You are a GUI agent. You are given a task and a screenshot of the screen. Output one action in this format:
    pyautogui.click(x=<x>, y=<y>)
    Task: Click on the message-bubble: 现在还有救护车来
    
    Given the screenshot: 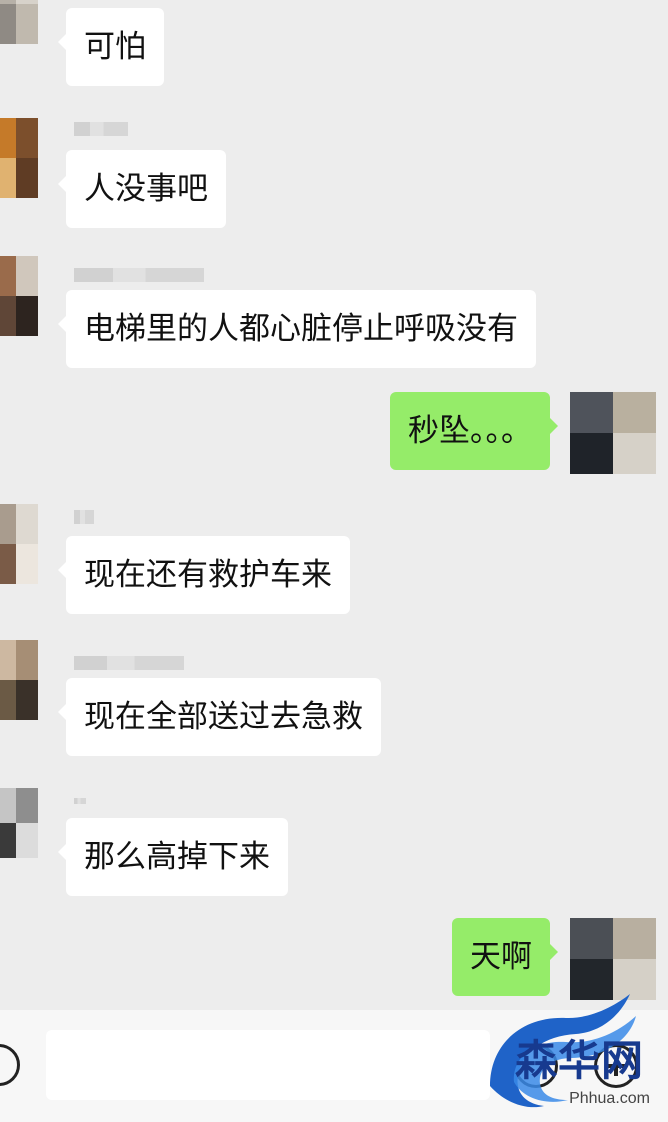 What is the action you would take?
    pyautogui.click(x=204, y=575)
    